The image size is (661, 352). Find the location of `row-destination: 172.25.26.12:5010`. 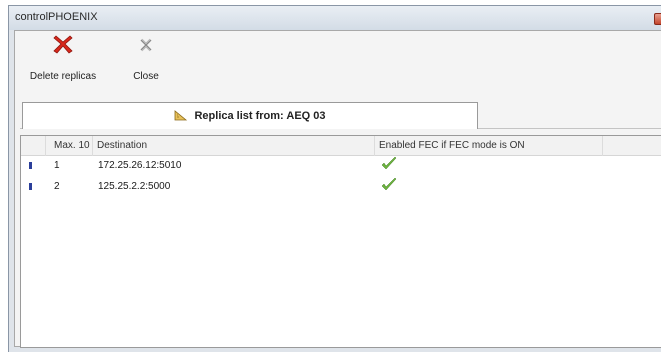

row-destination: 172.25.26.12:5010 is located at coordinates (140, 165).